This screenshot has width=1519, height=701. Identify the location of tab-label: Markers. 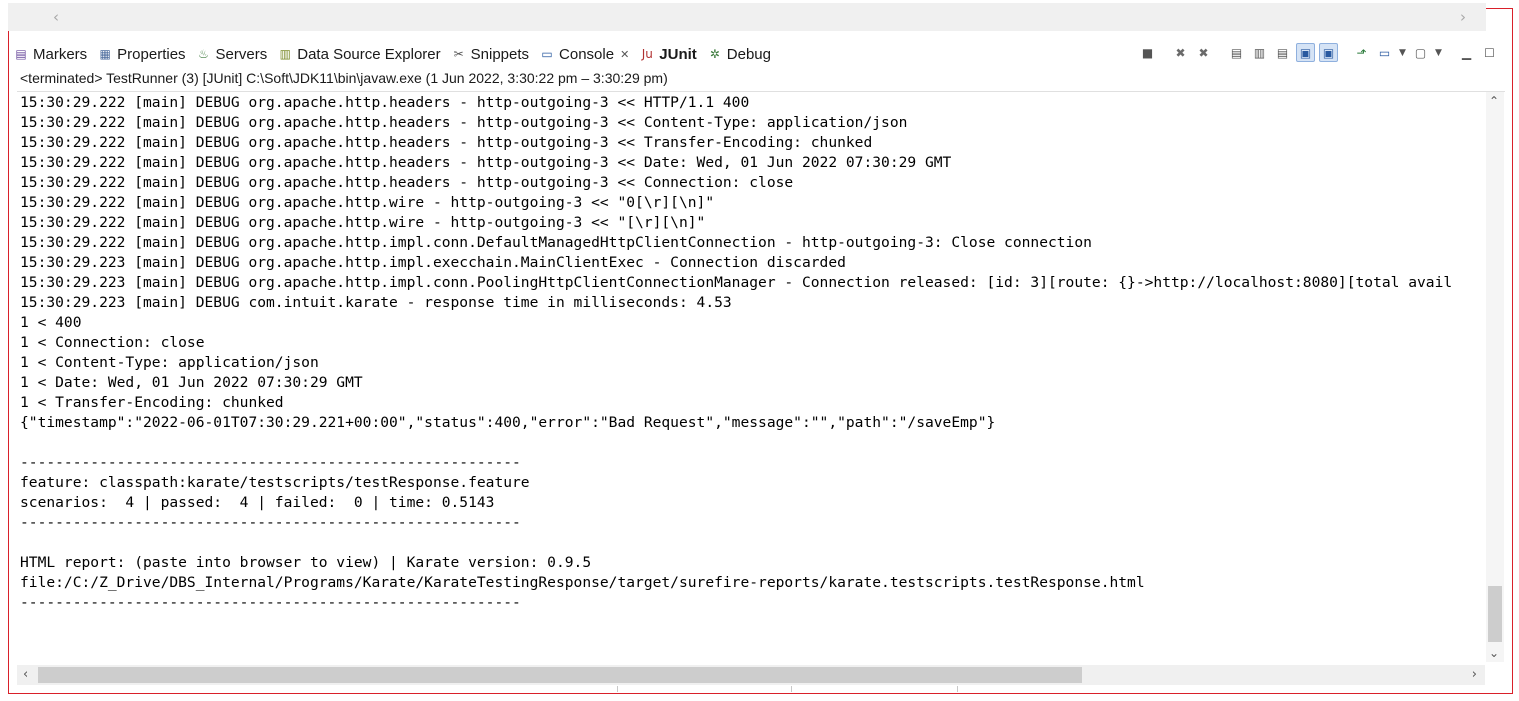
(60, 54).